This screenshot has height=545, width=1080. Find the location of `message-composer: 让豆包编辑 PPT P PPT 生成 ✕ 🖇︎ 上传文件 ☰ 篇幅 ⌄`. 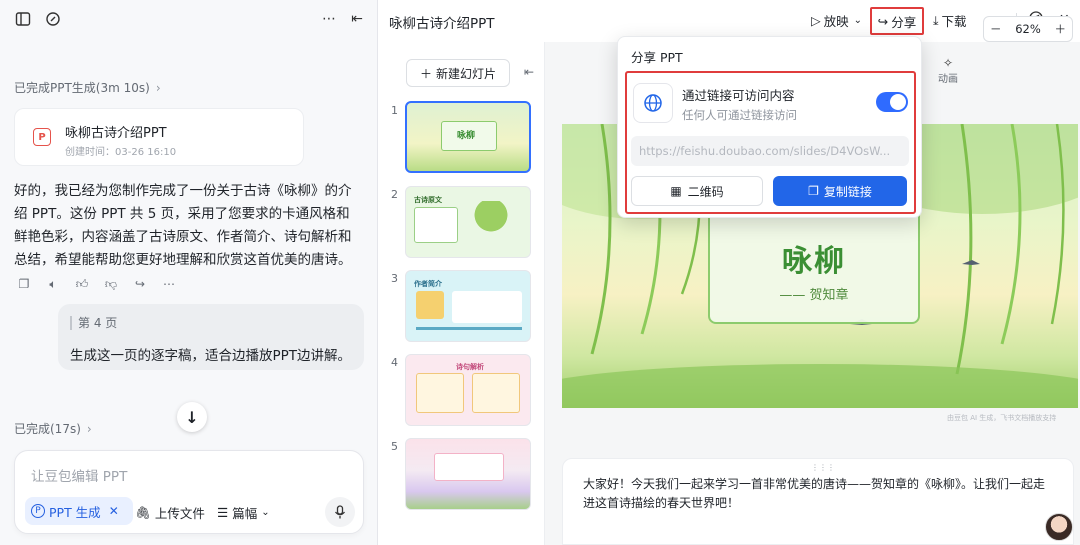

message-composer: 让豆包编辑 PPT P PPT 生成 ✕ 🖇︎ 上传文件 ☰ 篇幅 ⌄ is located at coordinates (189, 492).